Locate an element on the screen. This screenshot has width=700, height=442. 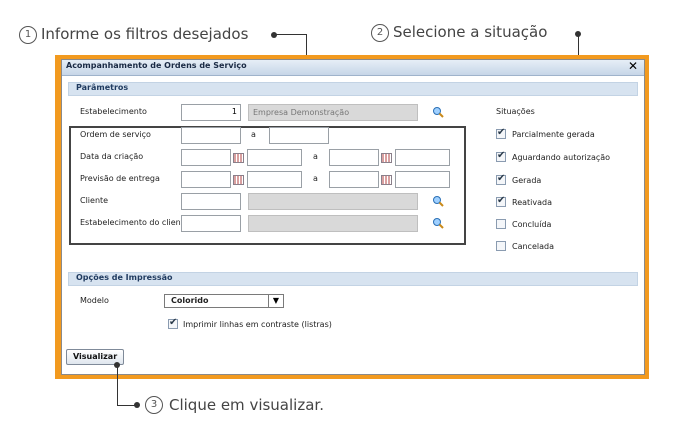
ordem-label: Ordem de serviço is located at coordinates (115, 134).